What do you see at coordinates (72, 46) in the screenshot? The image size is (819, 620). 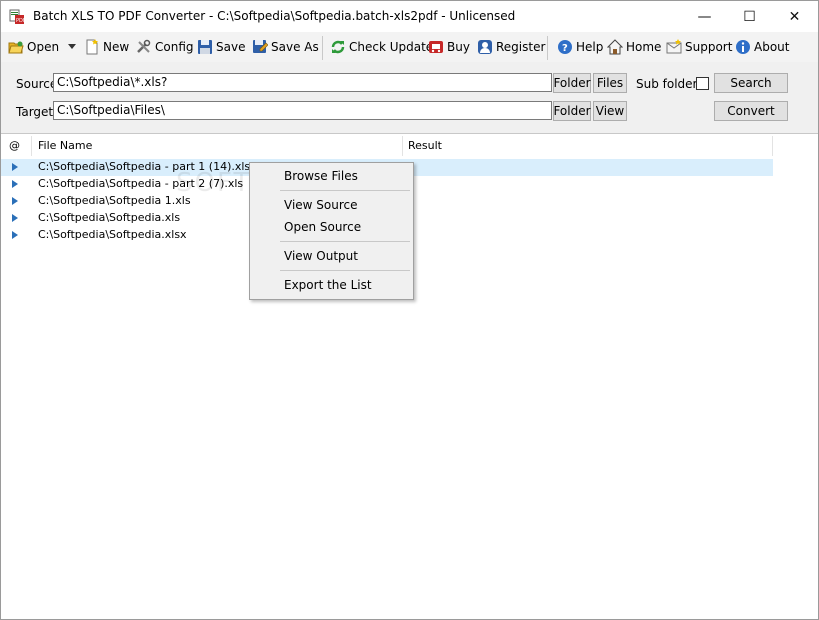 I see `open-dropdown-arrow` at bounding box center [72, 46].